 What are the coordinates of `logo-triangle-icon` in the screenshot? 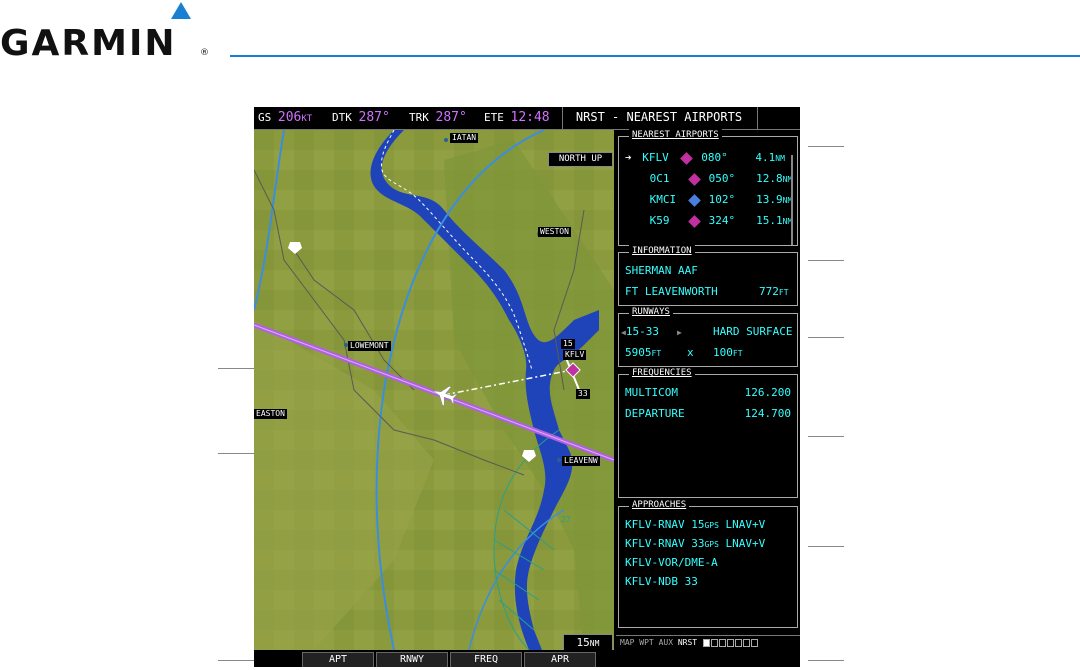 It's located at (181, 10).